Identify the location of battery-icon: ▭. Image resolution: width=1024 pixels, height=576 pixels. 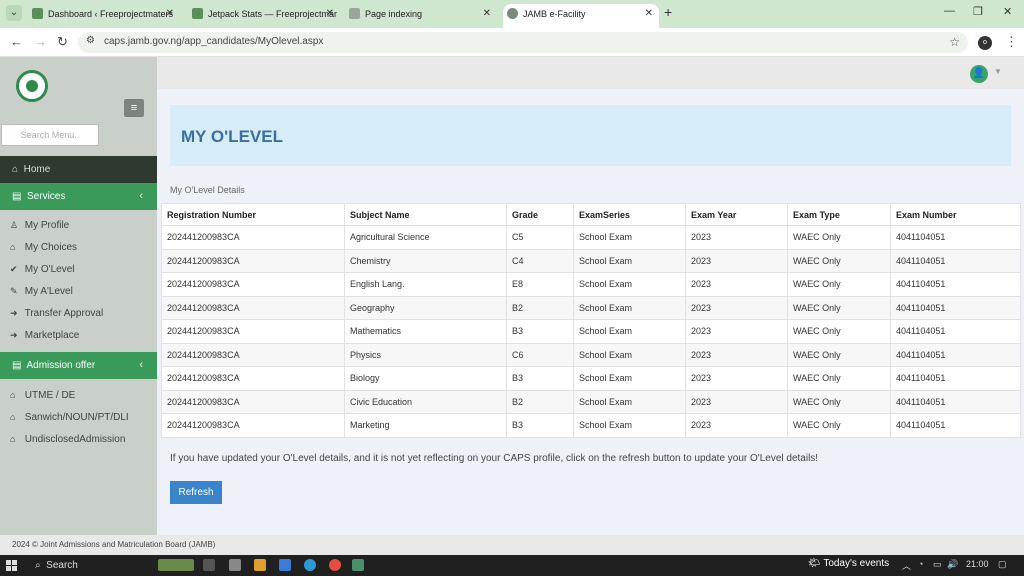
(937, 564).